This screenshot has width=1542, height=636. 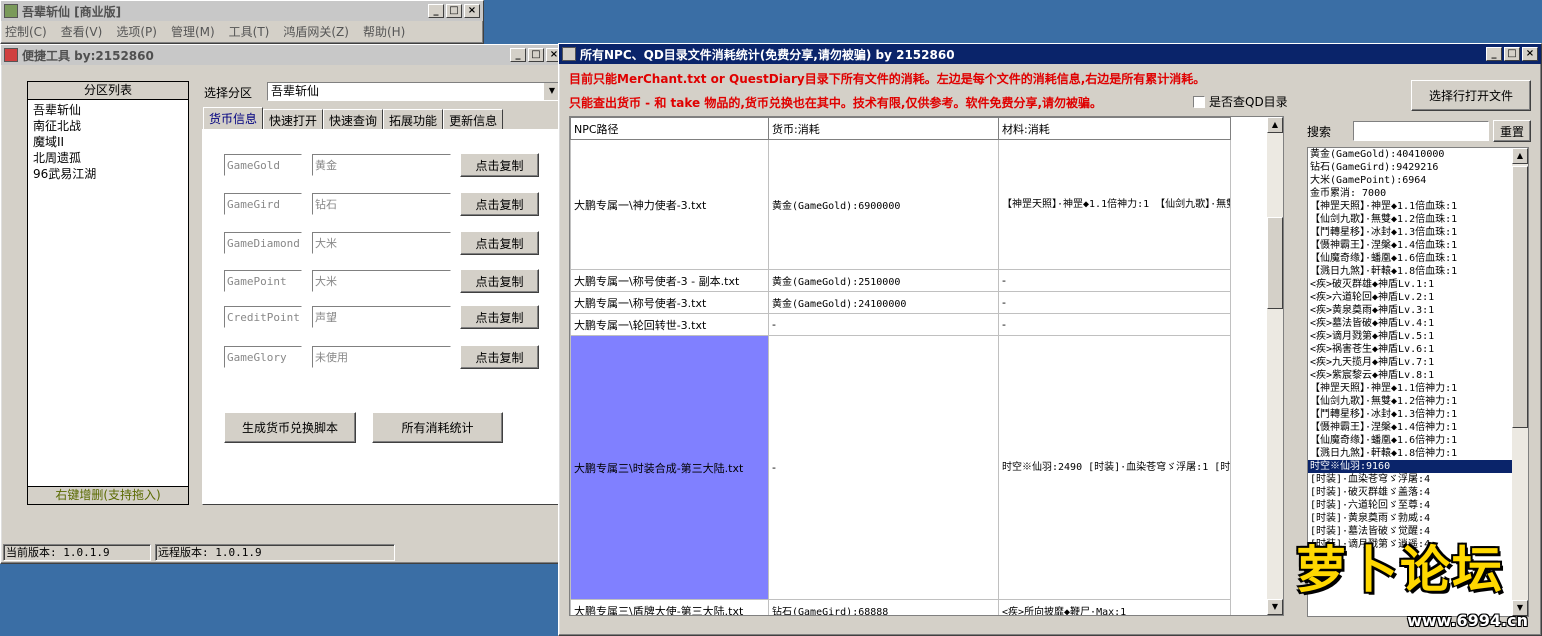 What do you see at coordinates (316, 31) in the screenshot?
I see `menu-gateway: 鸿盾网关(Z)` at bounding box center [316, 31].